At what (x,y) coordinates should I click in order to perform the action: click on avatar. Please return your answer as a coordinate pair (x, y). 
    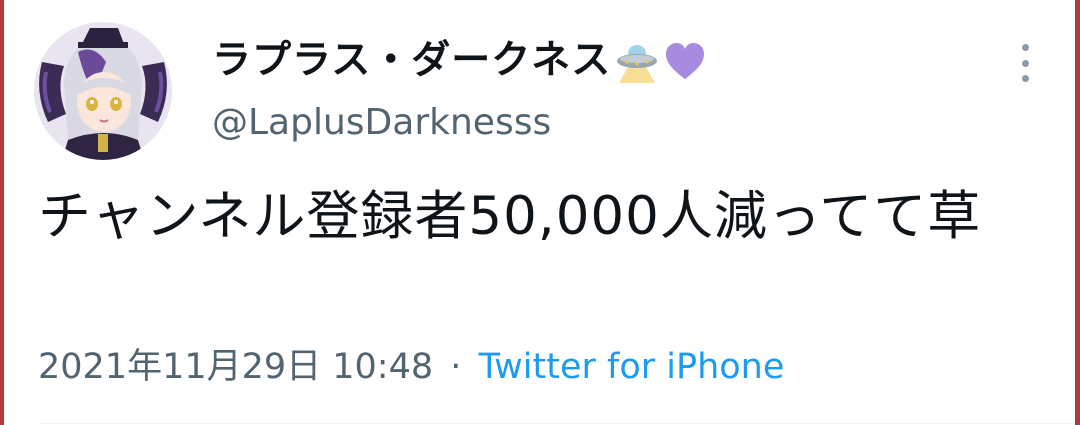
    Looking at the image, I should click on (103, 91).